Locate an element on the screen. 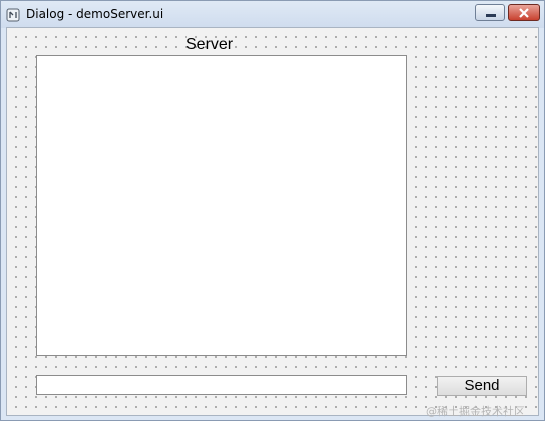 The height and width of the screenshot is (421, 545). minimize-icon is located at coordinates (491, 15).